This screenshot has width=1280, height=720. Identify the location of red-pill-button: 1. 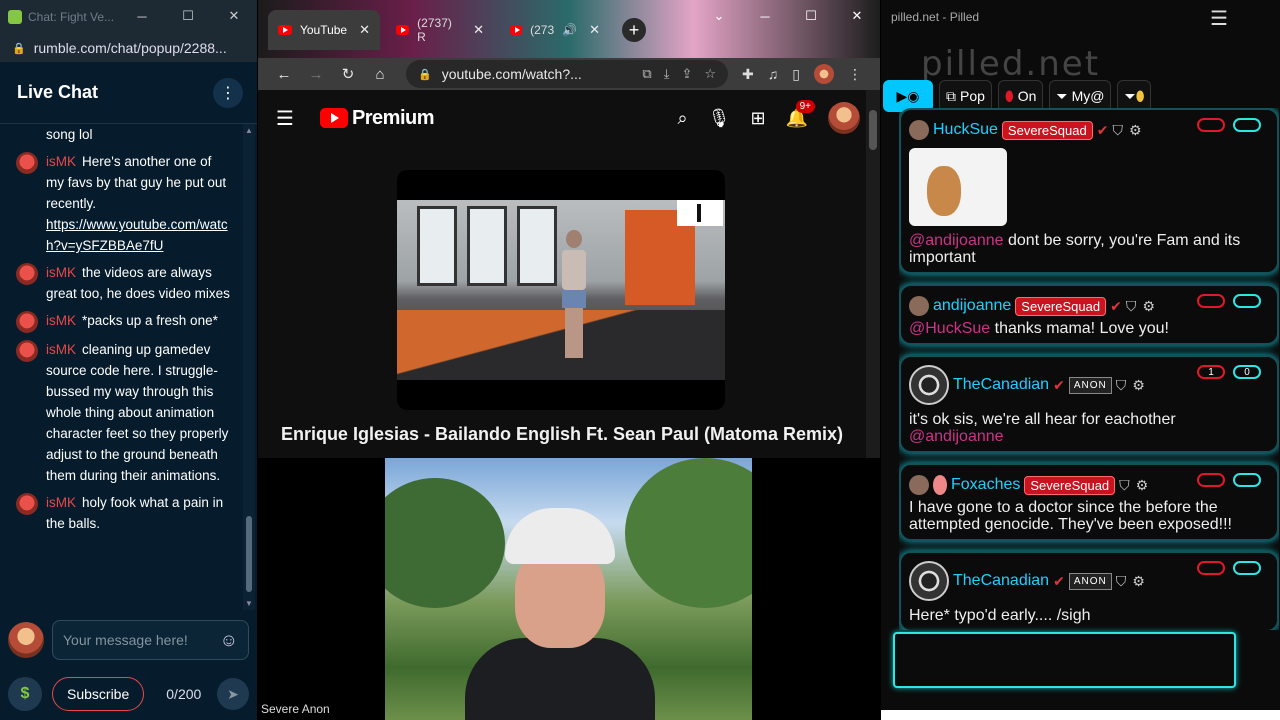
(1211, 372).